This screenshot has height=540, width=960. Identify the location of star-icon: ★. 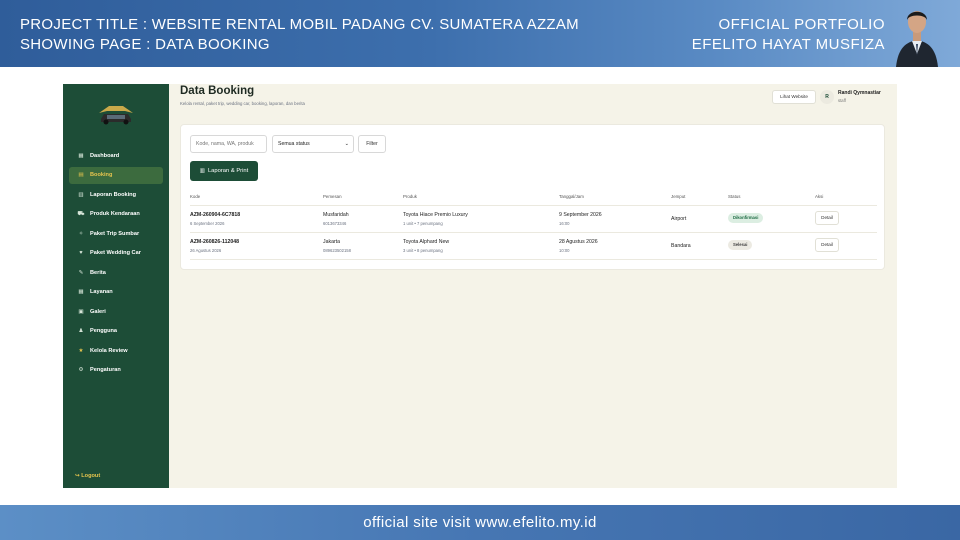
(81, 350).